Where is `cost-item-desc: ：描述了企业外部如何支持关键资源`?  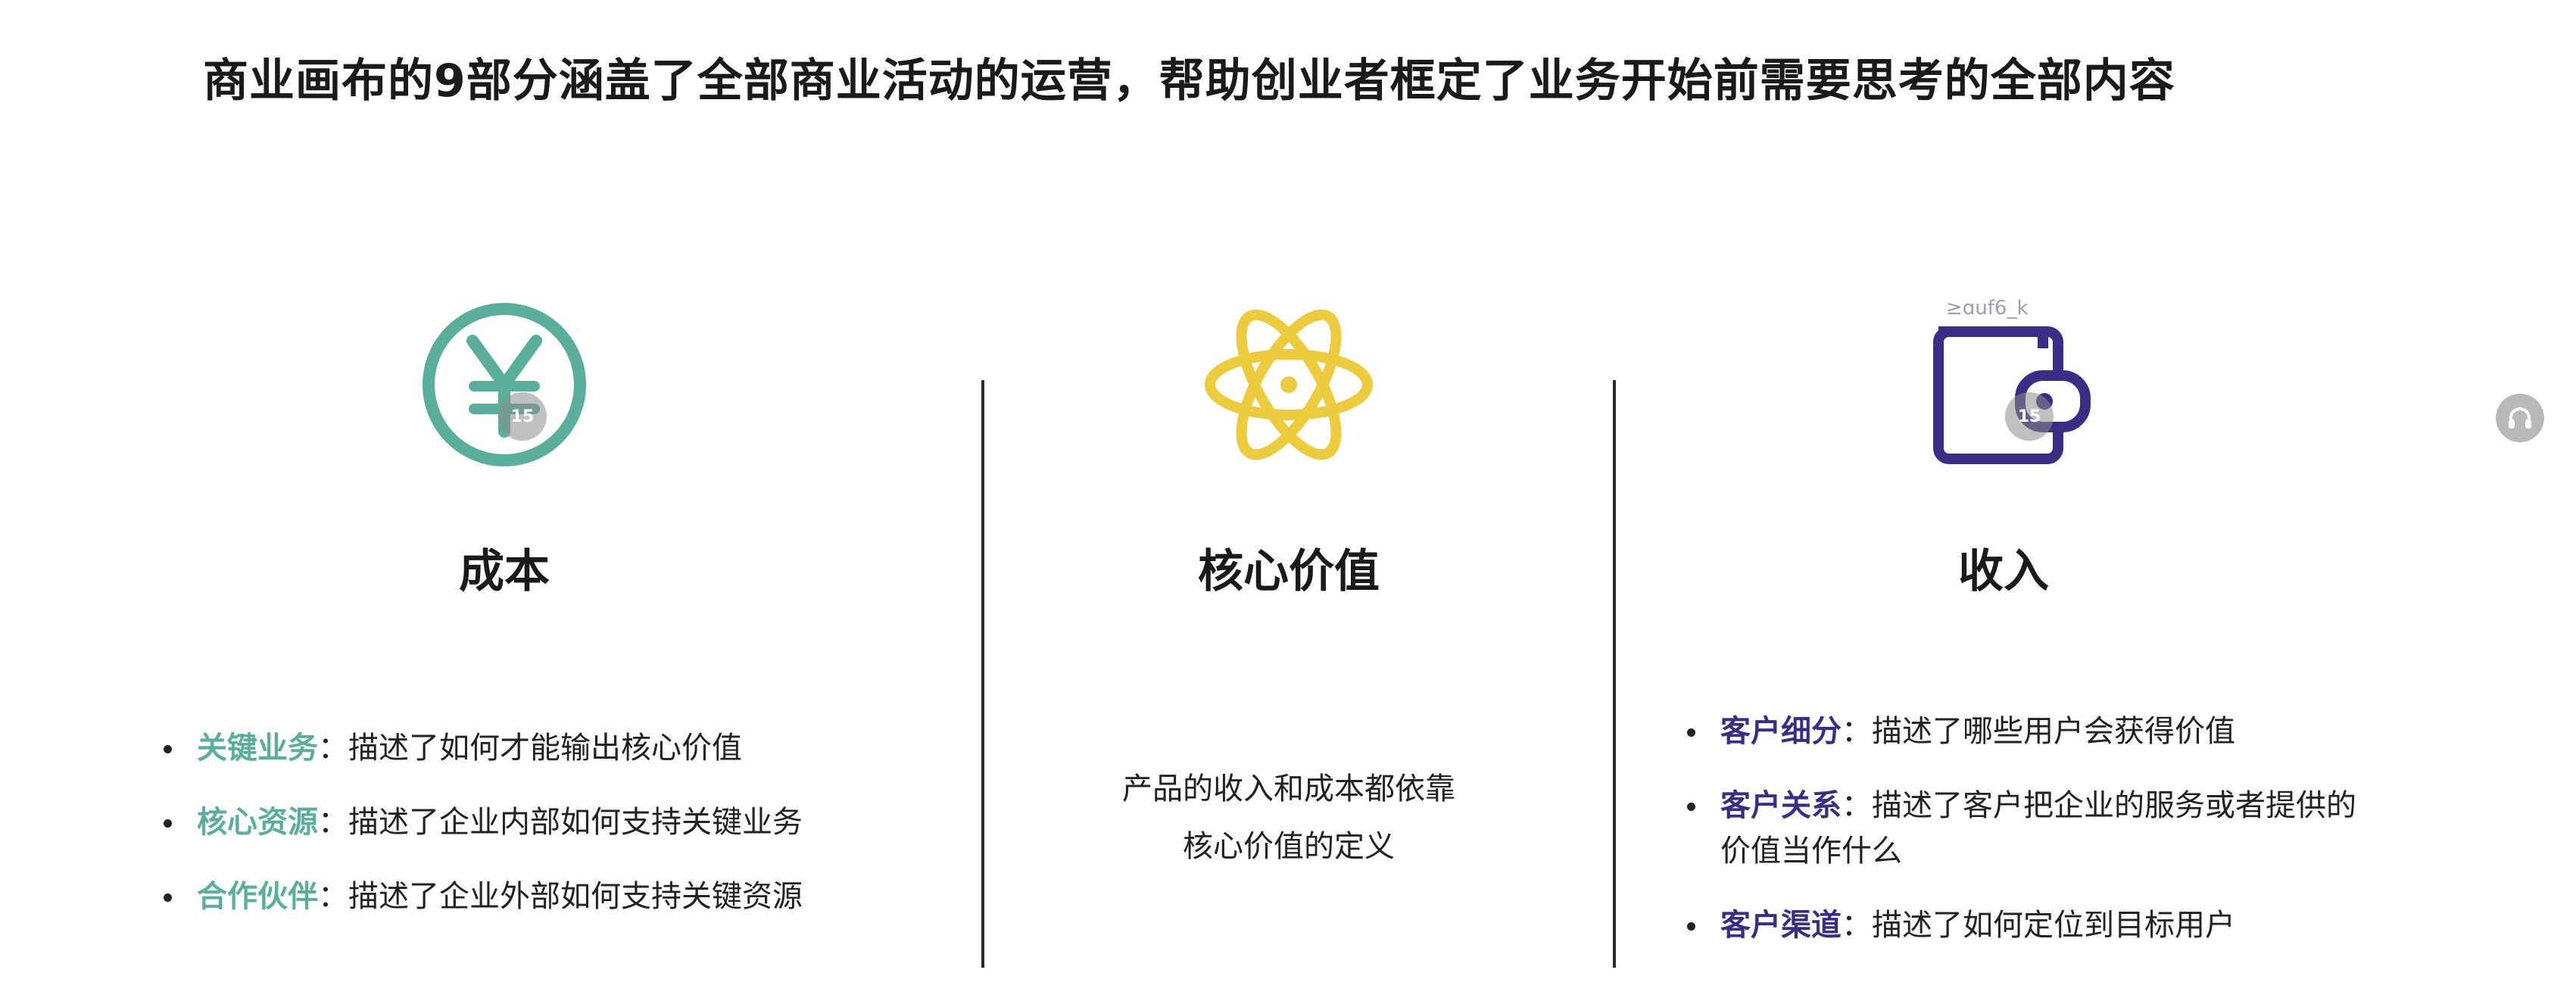 cost-item-desc: ：描述了企业外部如何支持关键资源 is located at coordinates (560, 896).